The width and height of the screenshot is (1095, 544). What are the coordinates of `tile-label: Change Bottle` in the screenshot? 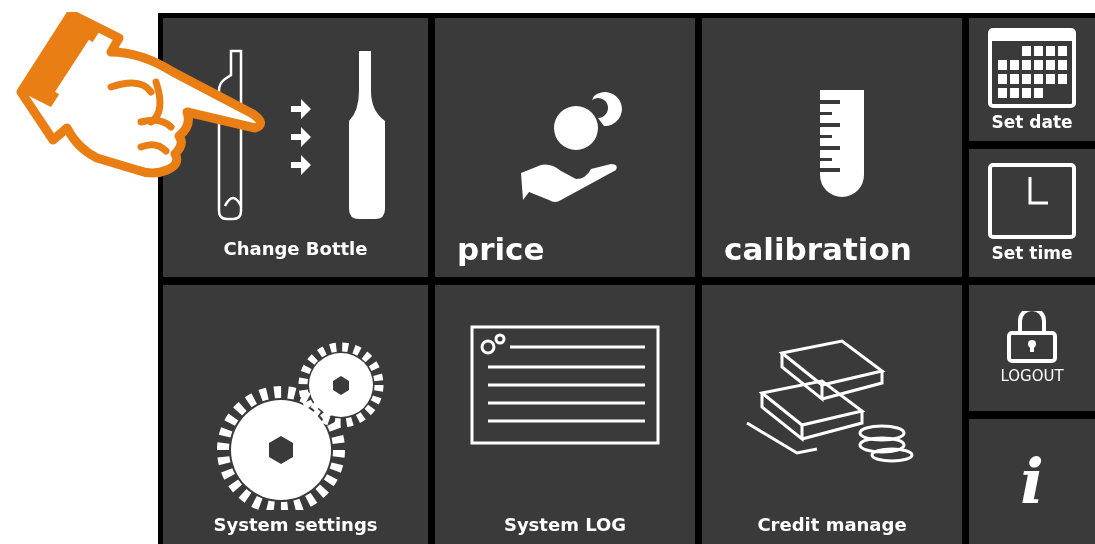 It's located at (295, 248).